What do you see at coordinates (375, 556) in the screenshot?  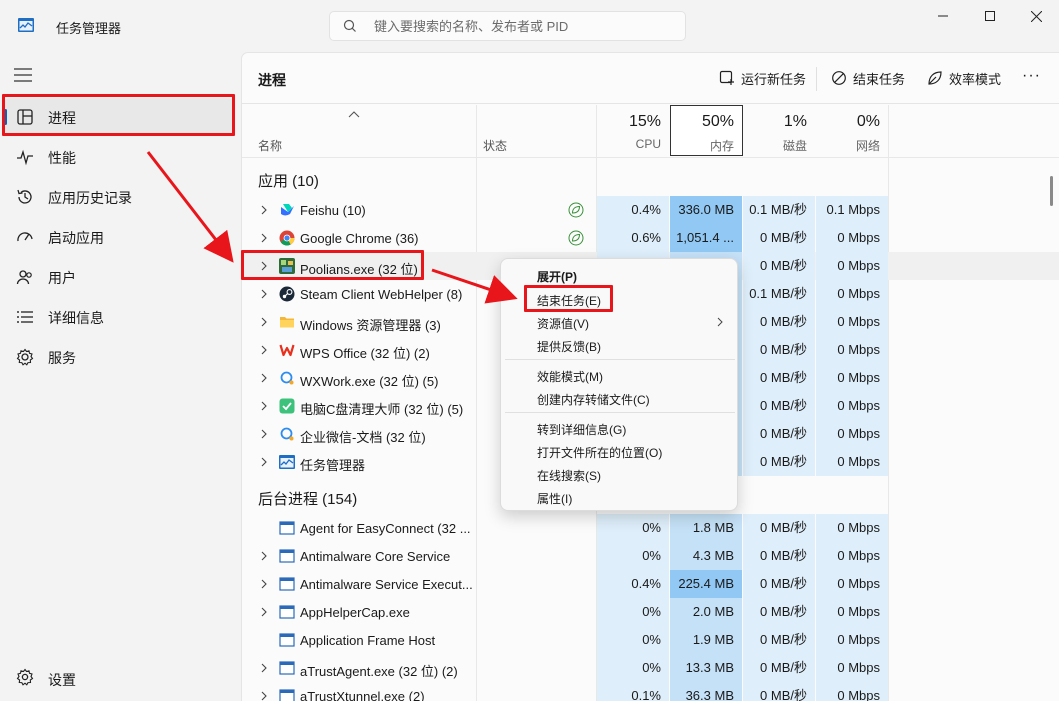 I see `process-name: Antimalware Core Service` at bounding box center [375, 556].